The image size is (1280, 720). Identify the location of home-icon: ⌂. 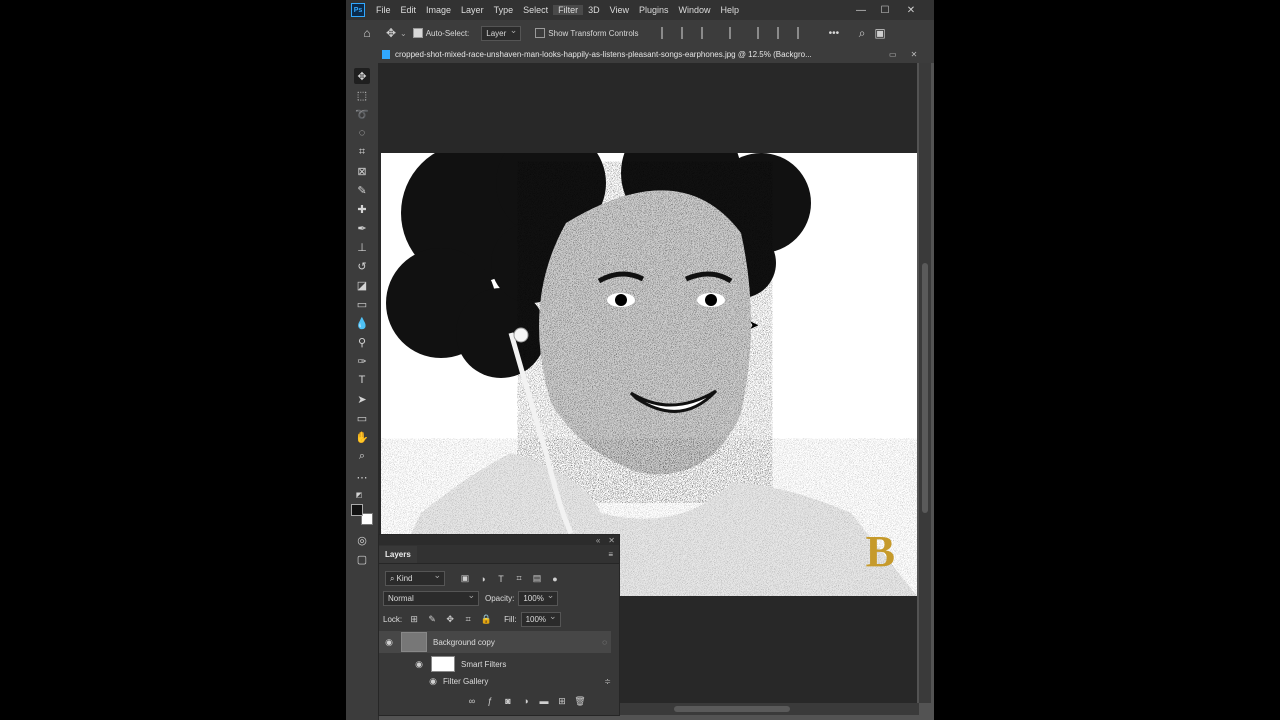
(367, 33).